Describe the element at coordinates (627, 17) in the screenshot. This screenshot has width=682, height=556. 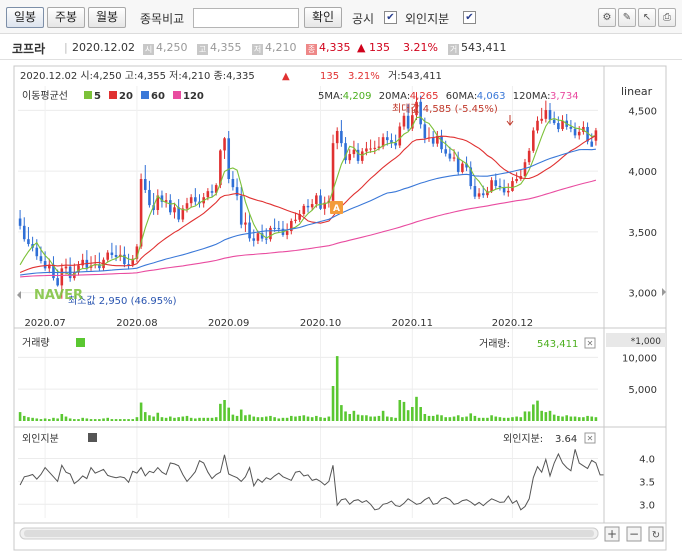
I see `pencil-icon: ✎` at that location.